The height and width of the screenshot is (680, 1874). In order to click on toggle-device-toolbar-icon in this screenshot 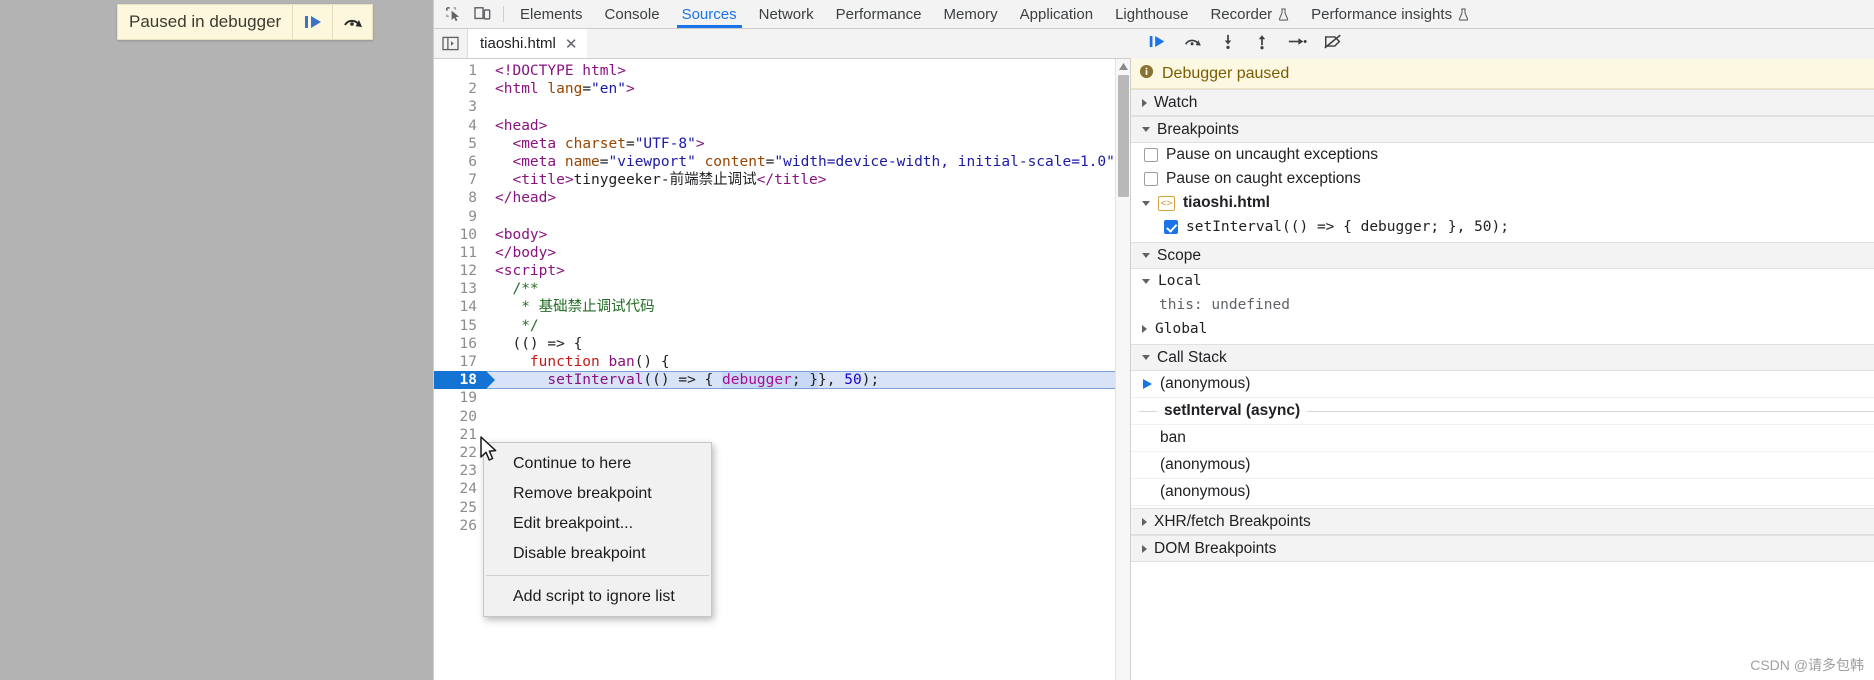, I will do `click(483, 14)`.